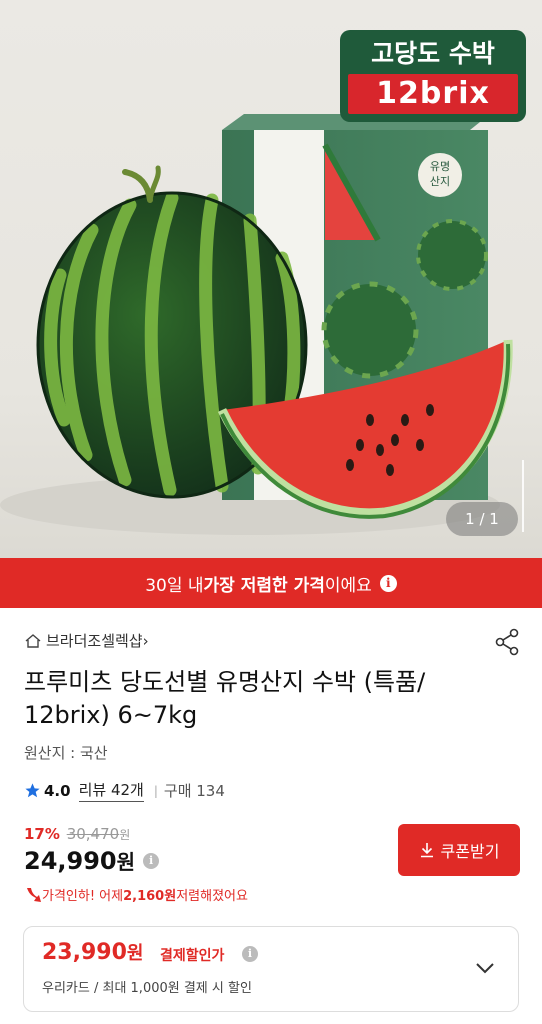  Describe the element at coordinates (151, 860) in the screenshot. I see `price-info-icon: i` at that location.